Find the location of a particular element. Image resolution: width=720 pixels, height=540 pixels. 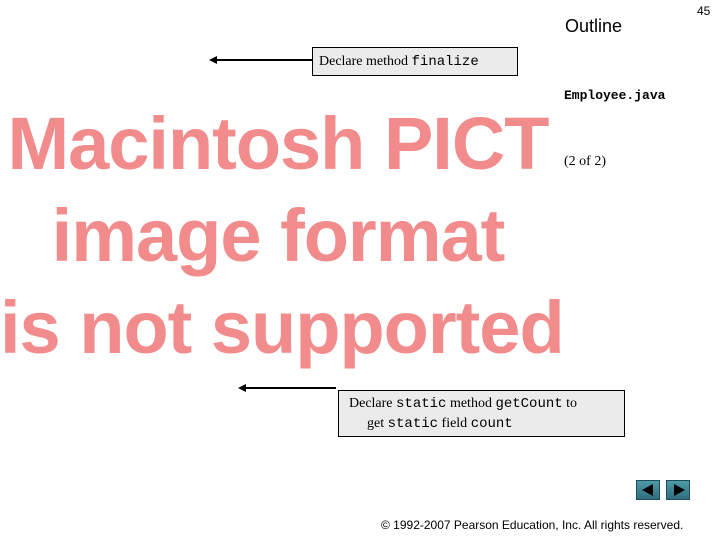

placeholder-line-2: image format is located at coordinates (278, 235).